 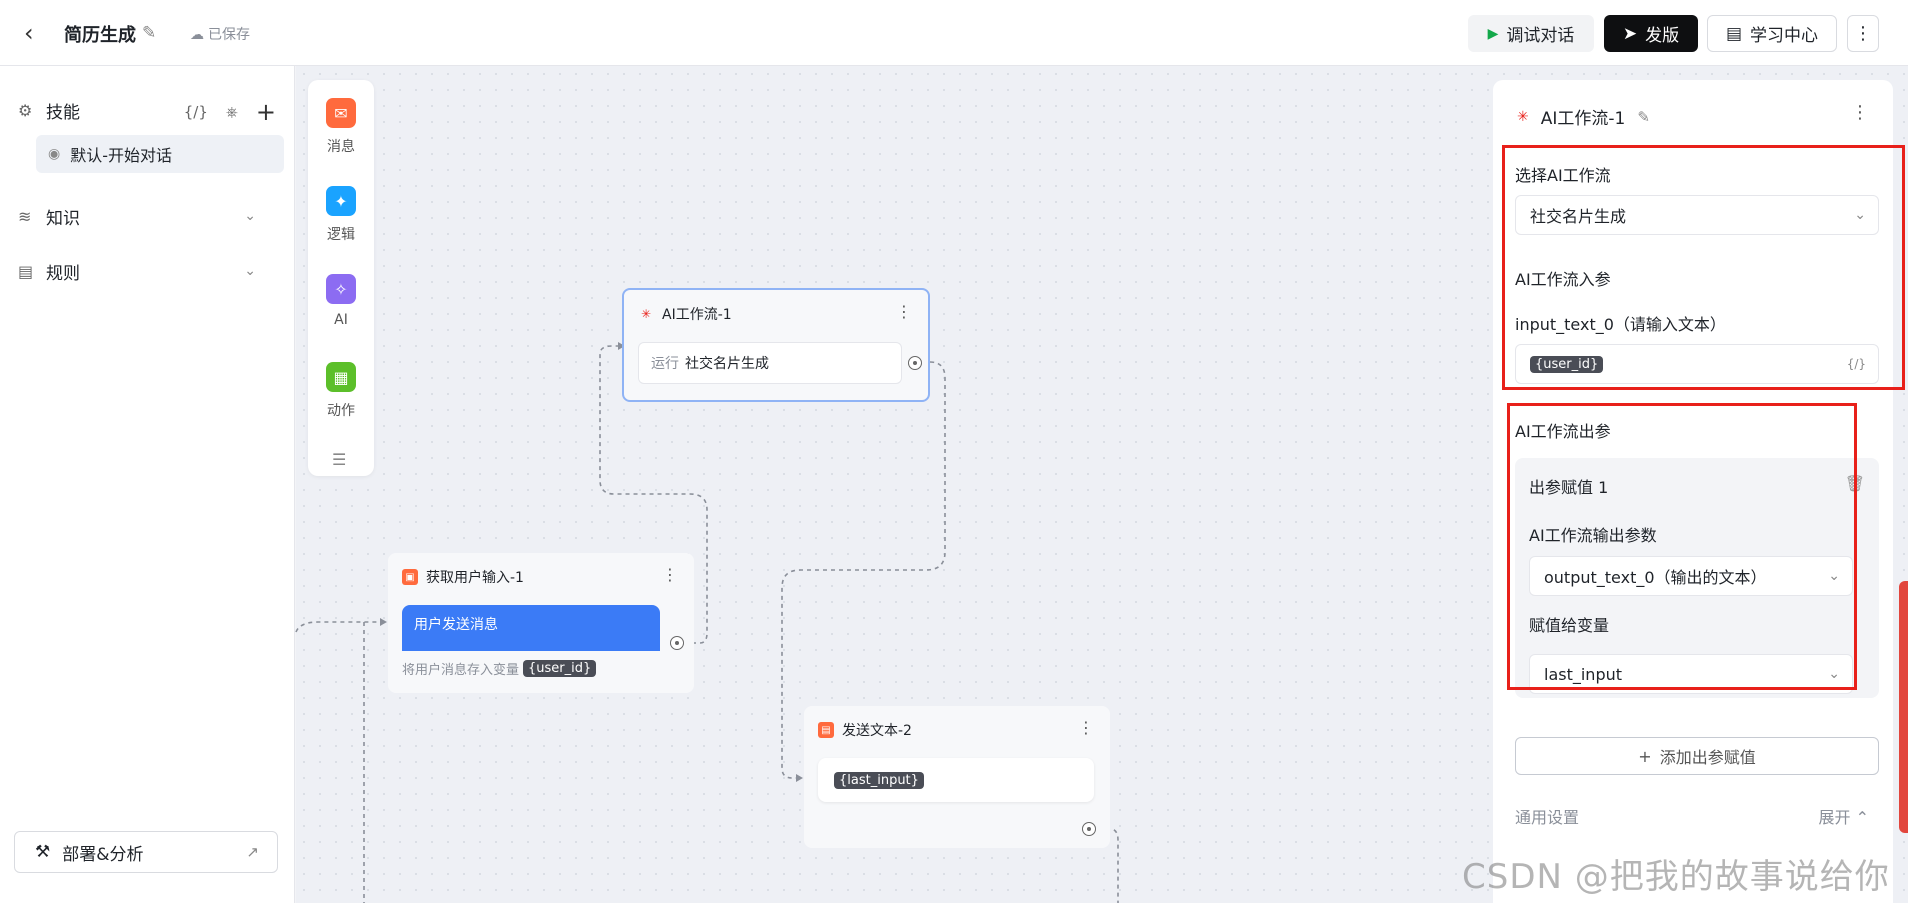 I want to click on cloud-check-icon: ☁, so click(x=197, y=35).